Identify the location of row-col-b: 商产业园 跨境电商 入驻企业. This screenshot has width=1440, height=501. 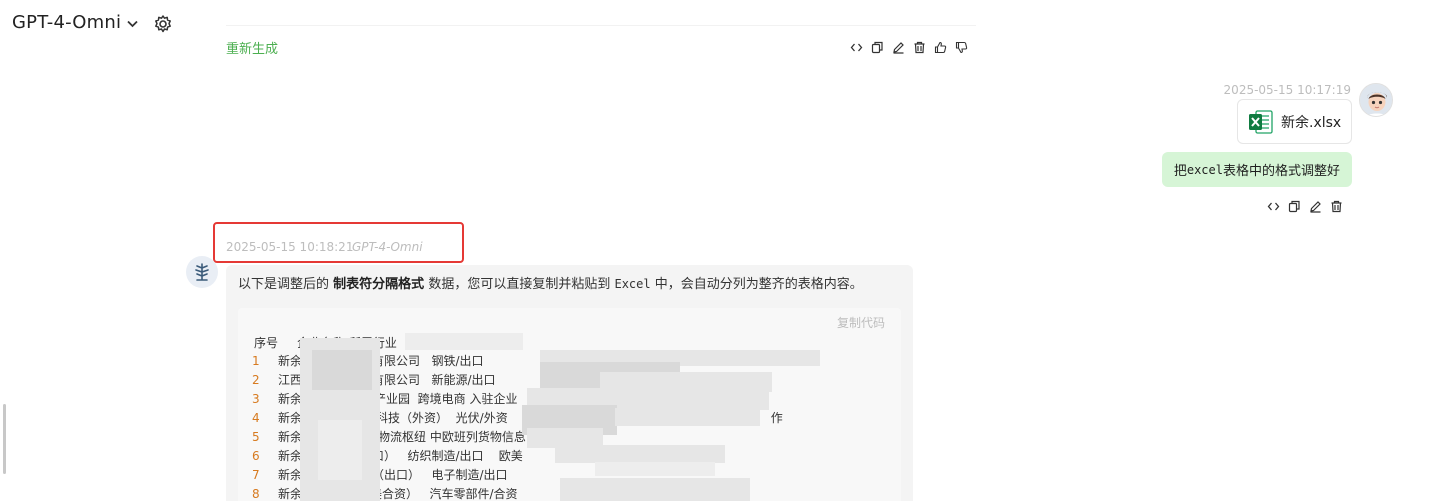
(440, 399).